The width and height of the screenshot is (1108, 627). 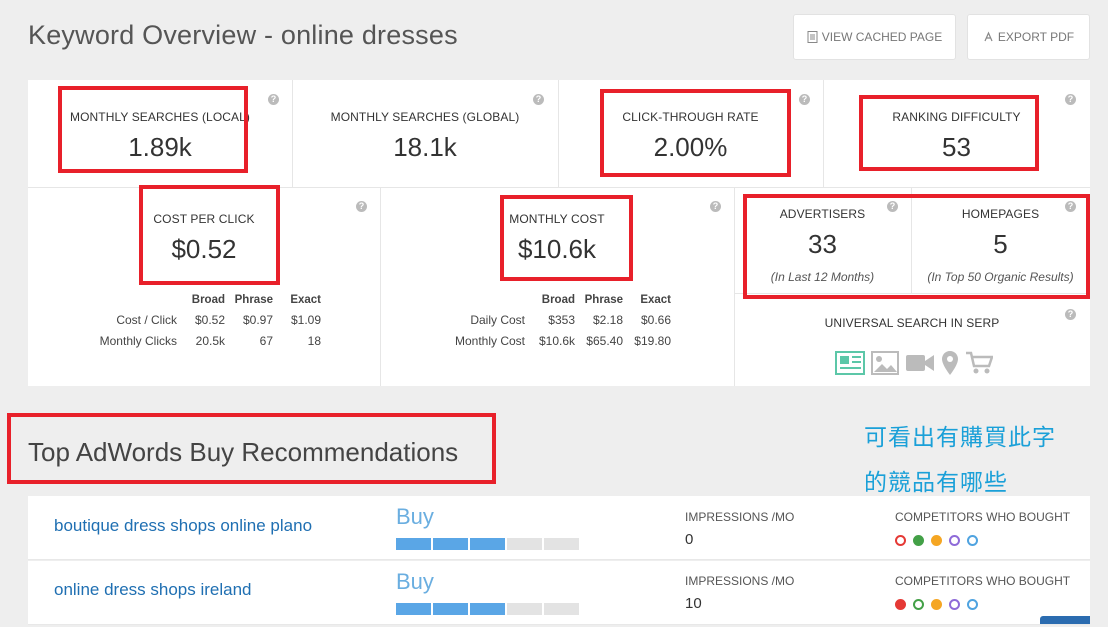 I want to click on map-pin-icon, so click(x=950, y=363).